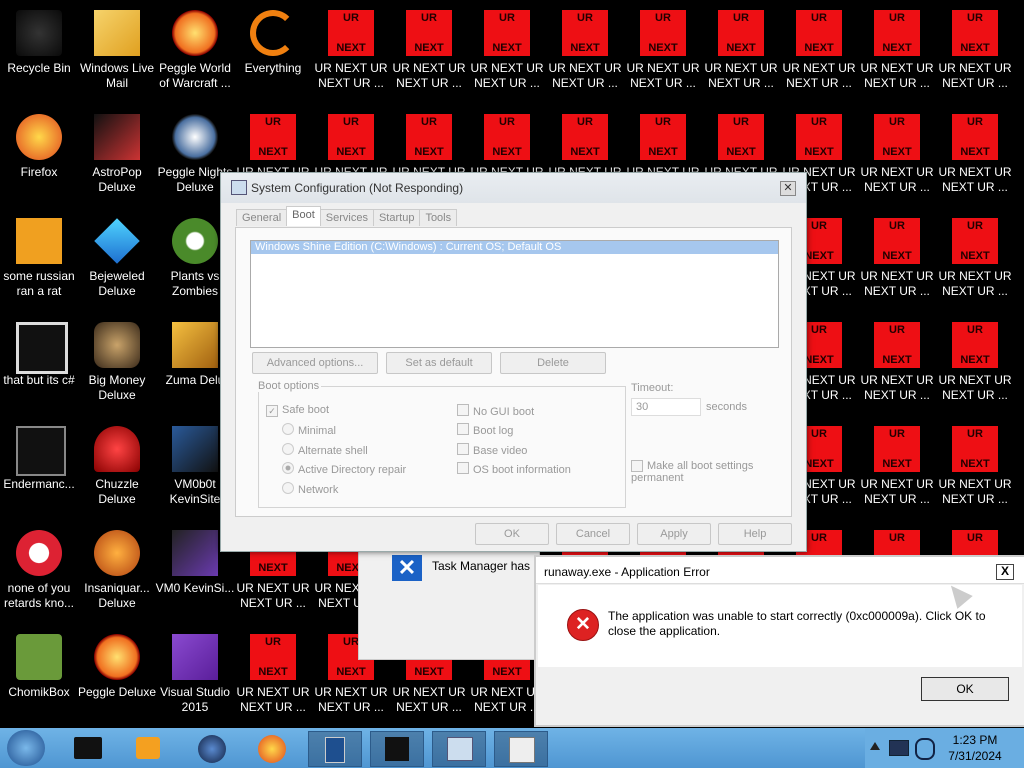 The image size is (1024, 768). I want to click on no-gui-boot-checkbox: No GUI boot, so click(495, 411).